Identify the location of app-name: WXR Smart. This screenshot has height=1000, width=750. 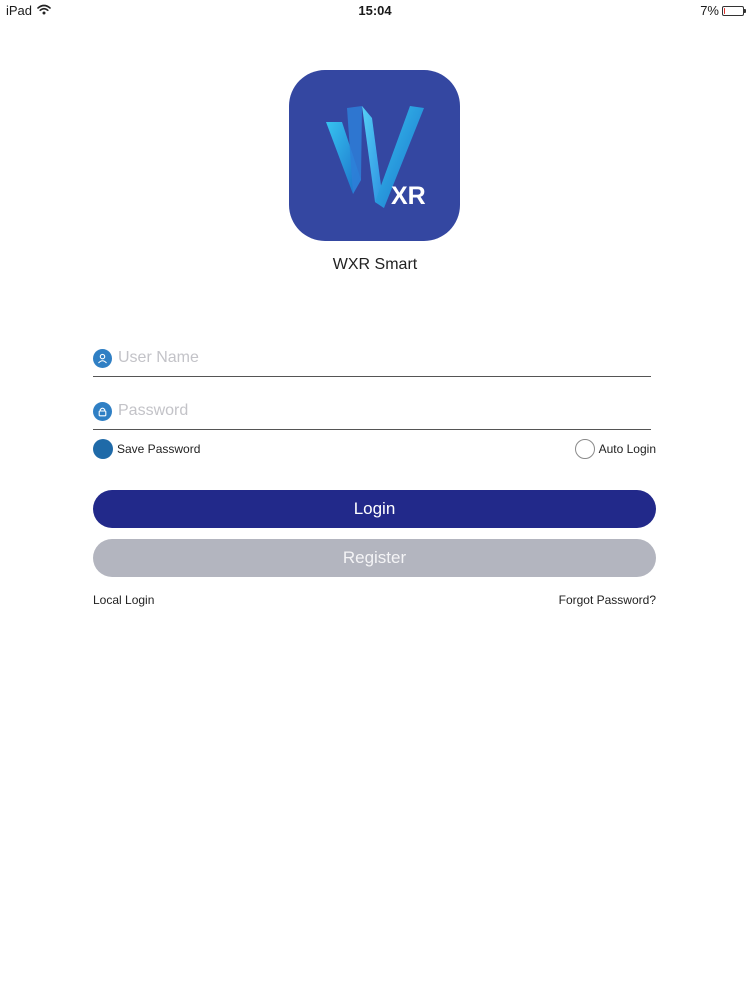
(375, 264).